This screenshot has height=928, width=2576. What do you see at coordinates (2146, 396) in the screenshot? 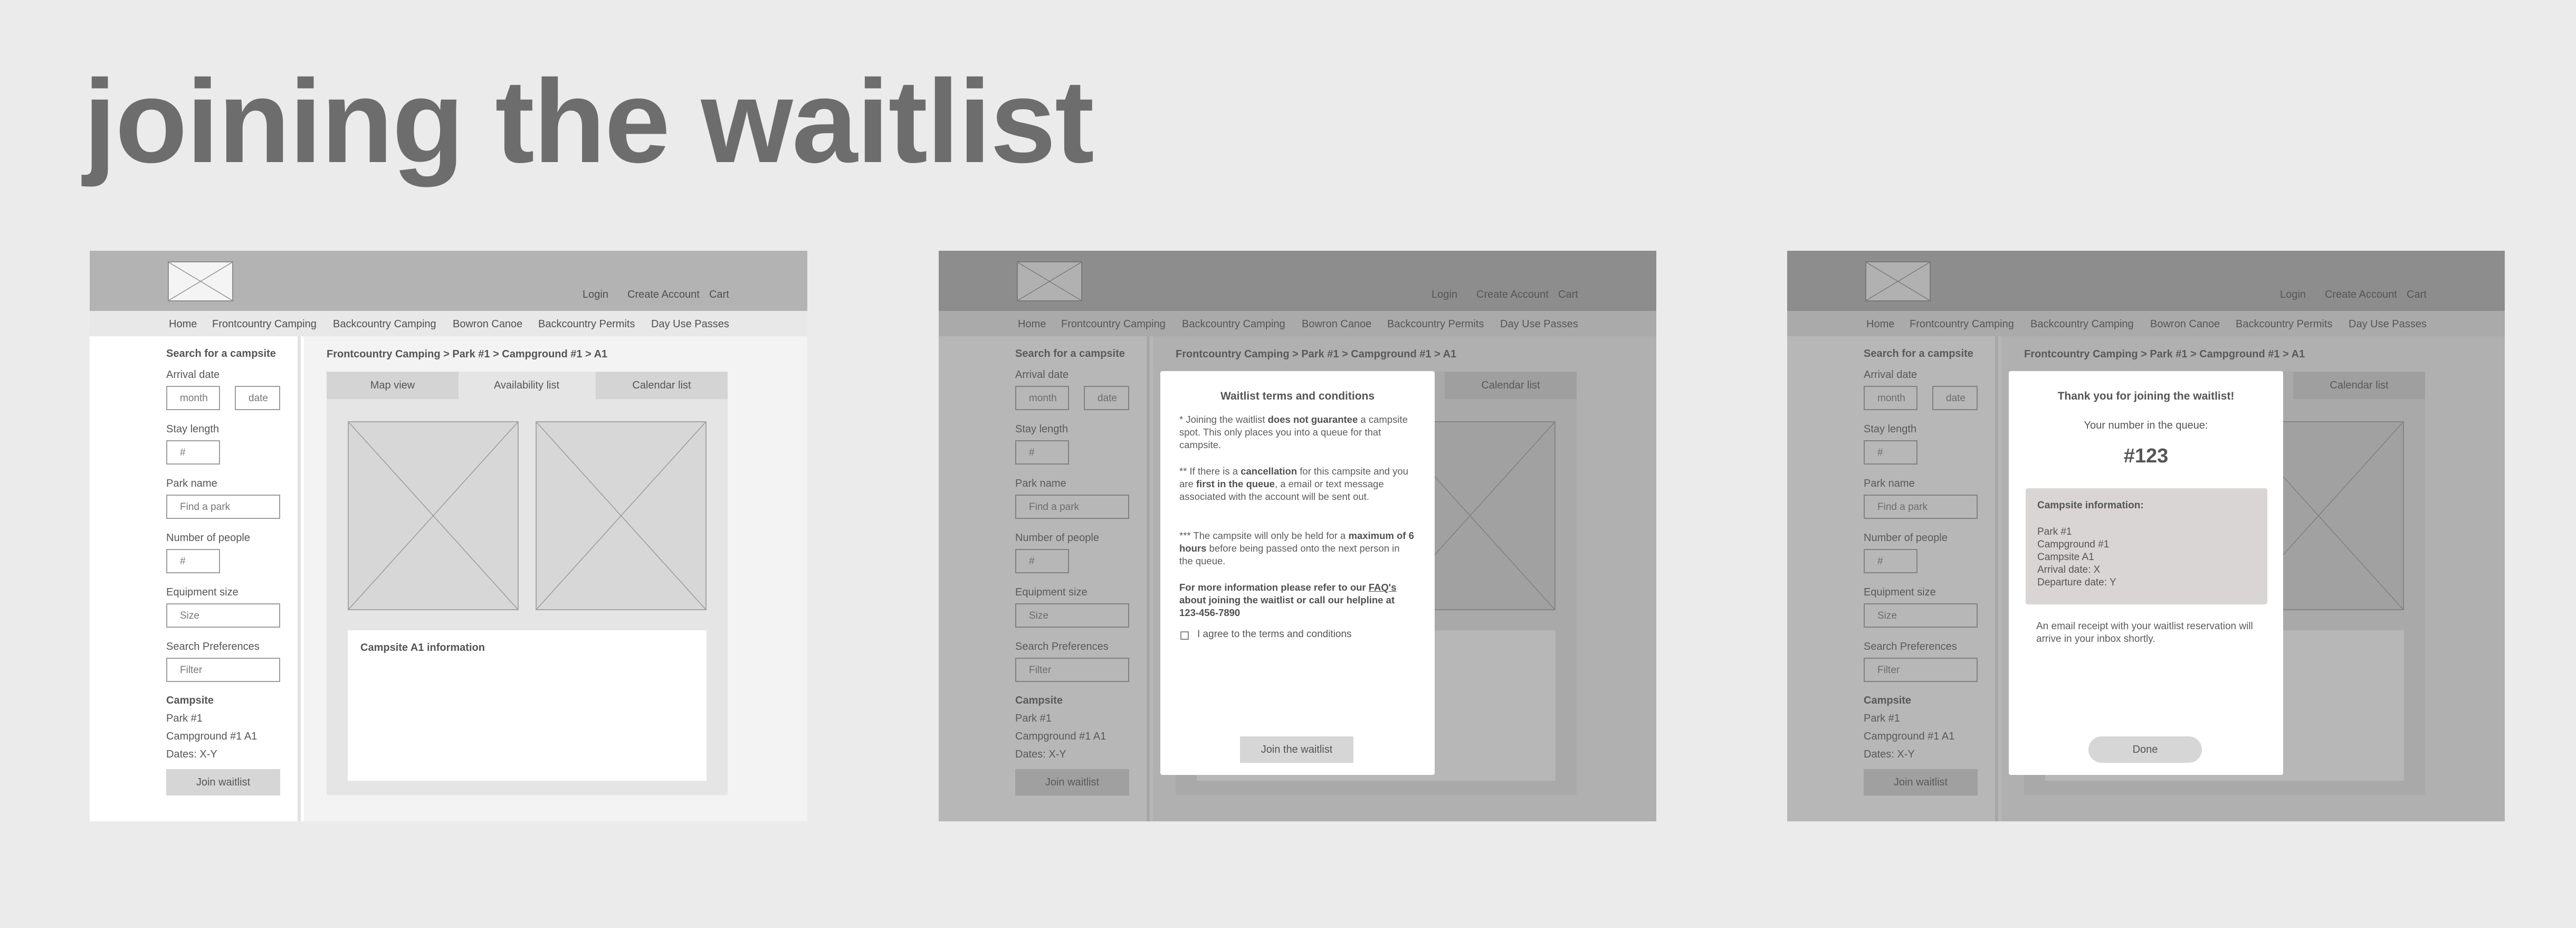
I see `confirmation-title: Thank you for joining the waitlist!` at bounding box center [2146, 396].